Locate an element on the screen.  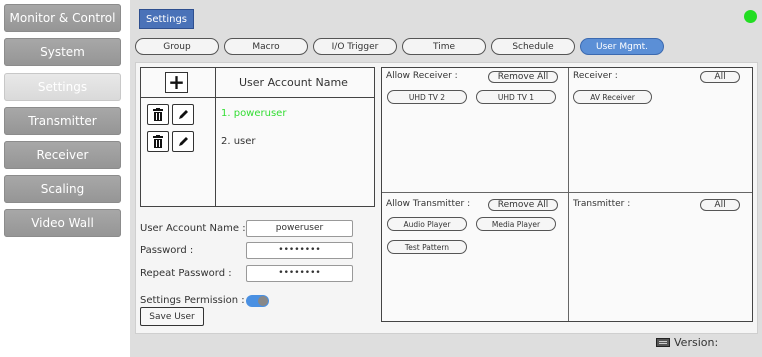
tab-user-mgmt: User Mgmt. is located at coordinates (622, 46).